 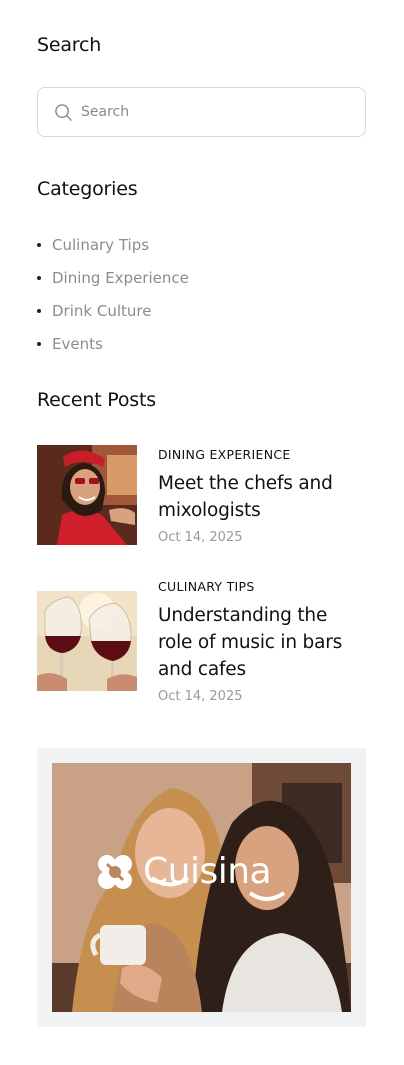 I want to click on category-item-drink-culture: Drink Culture, so click(x=113, y=310).